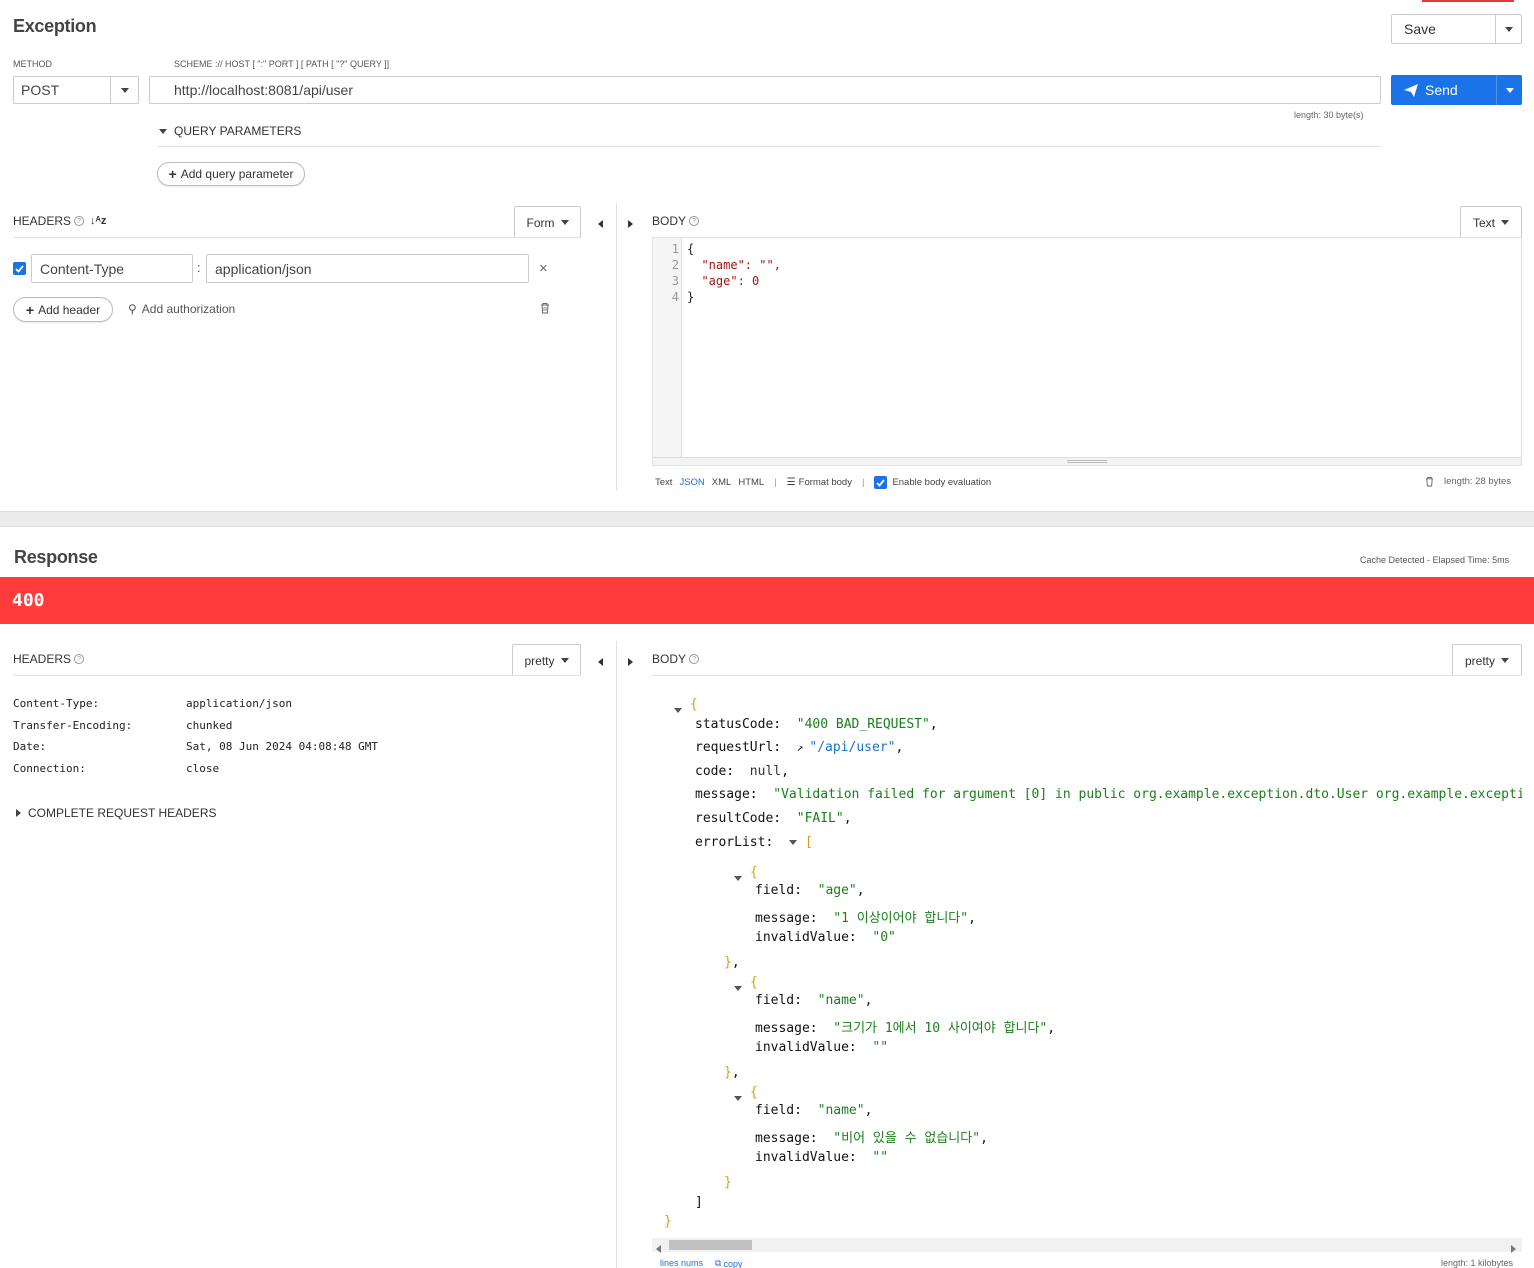  I want to click on scrollbar-thumb, so click(710, 1245).